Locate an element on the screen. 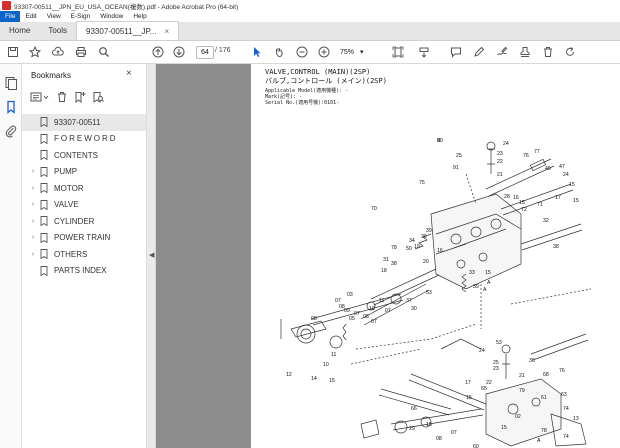 The image size is (620, 448). part-callout: 50 is located at coordinates (409, 249).